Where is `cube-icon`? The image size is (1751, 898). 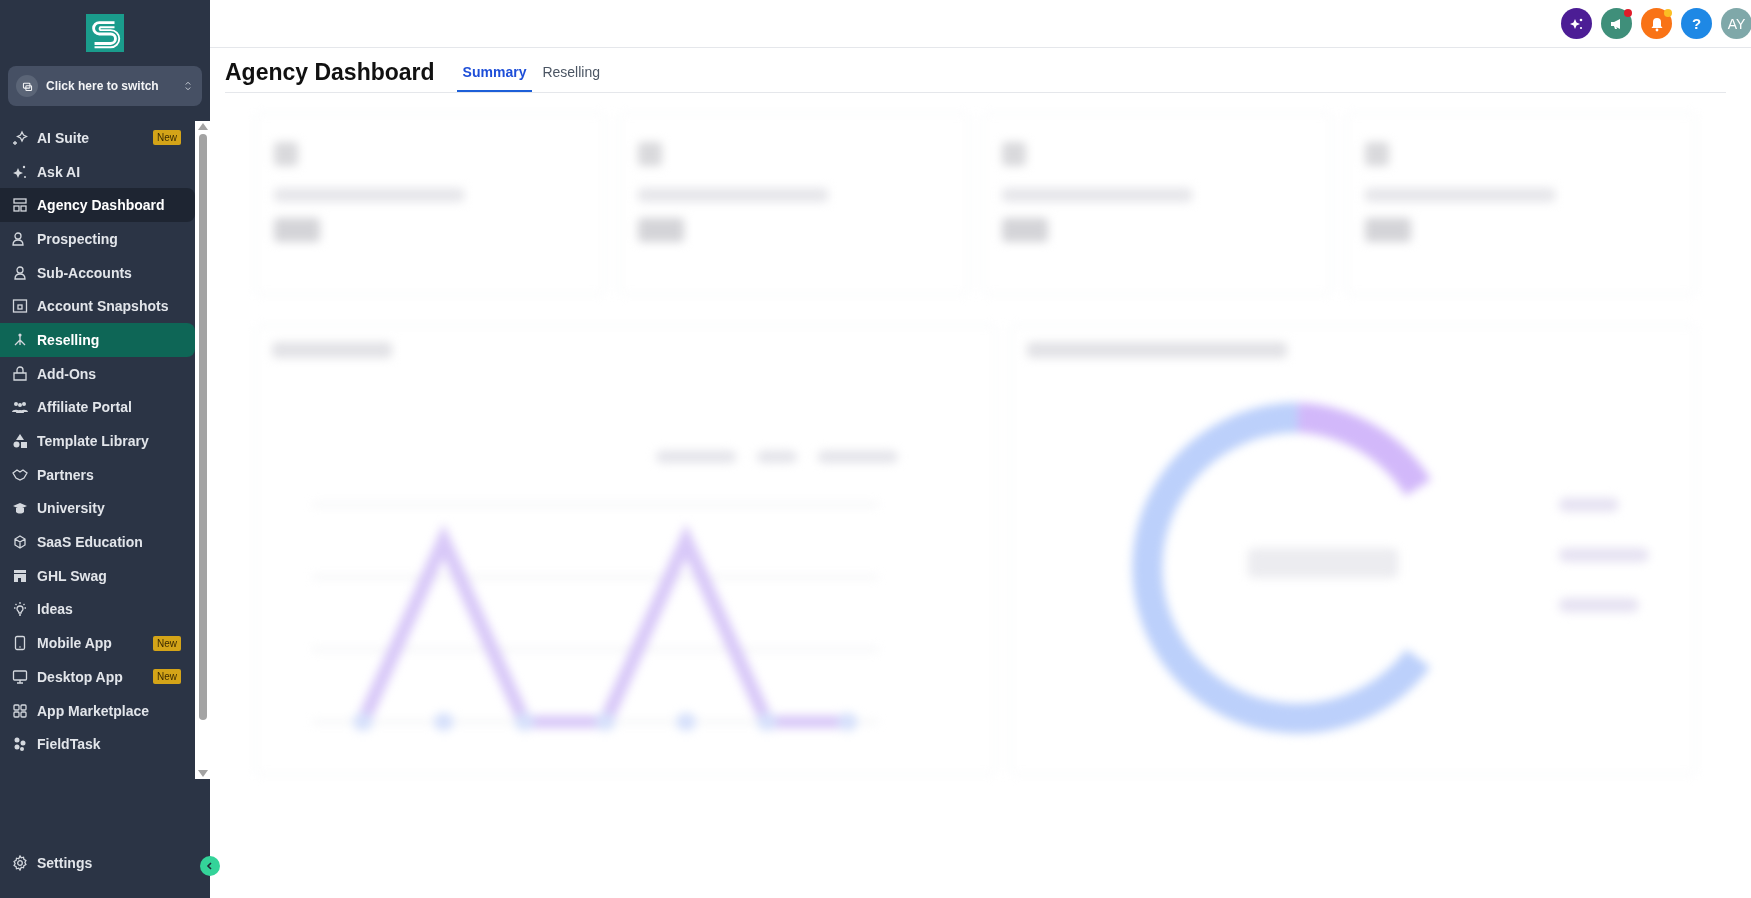
cube-icon is located at coordinates (20, 542).